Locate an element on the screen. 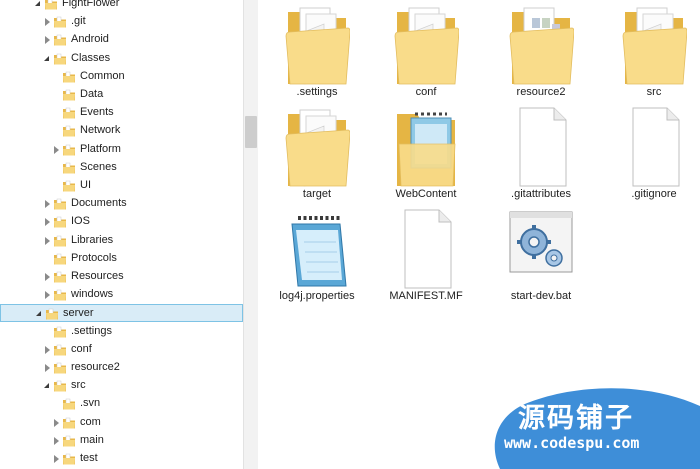 The image size is (700, 469). tree-item-label: server is located at coordinates (78, 313).